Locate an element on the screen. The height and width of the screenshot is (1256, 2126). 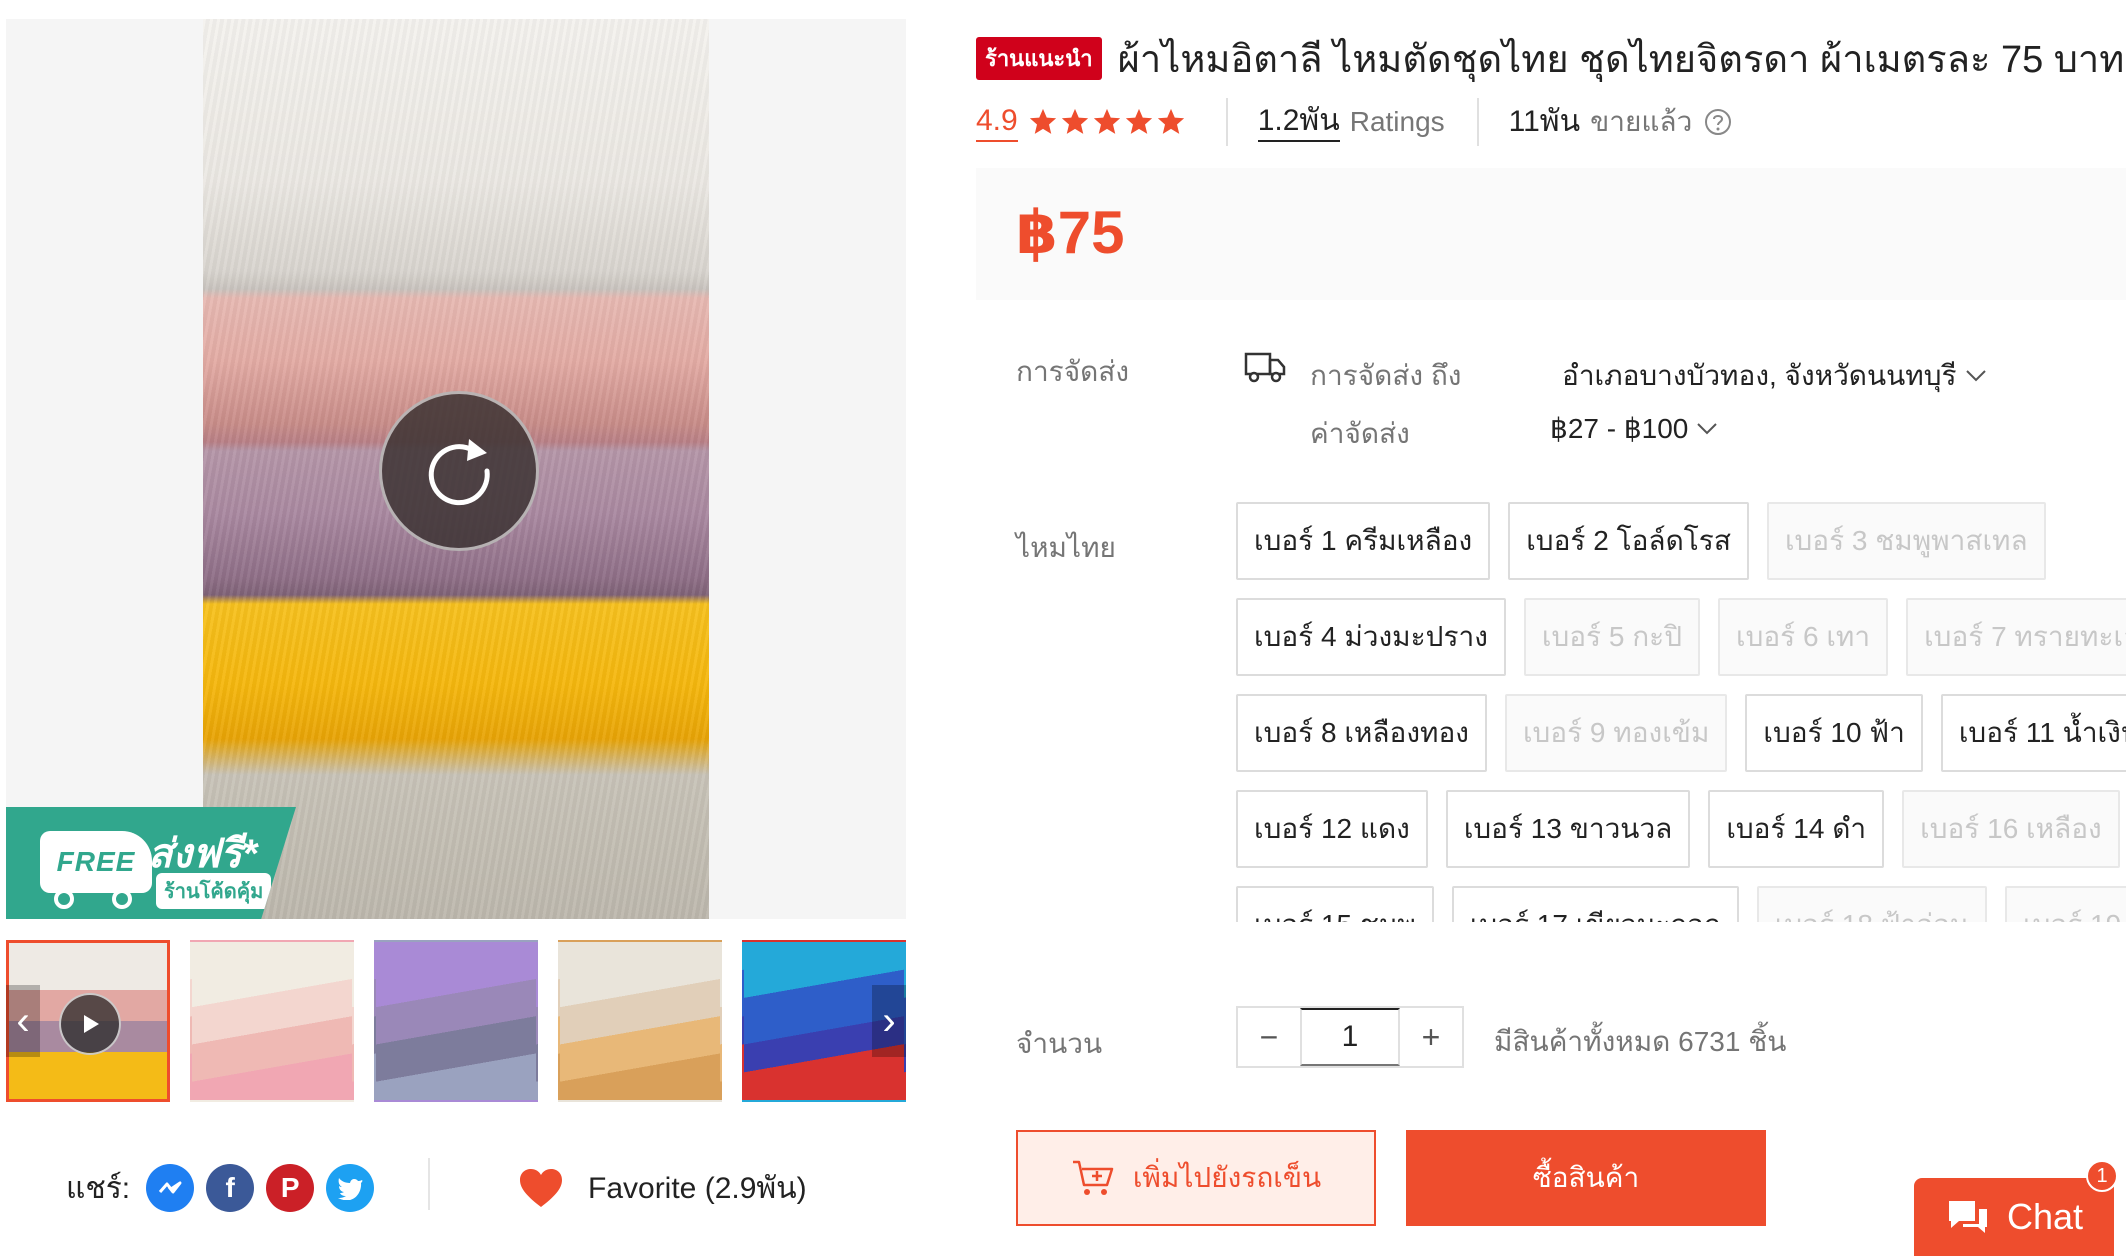
sold-count: 11พัน is located at coordinates (1544, 121).